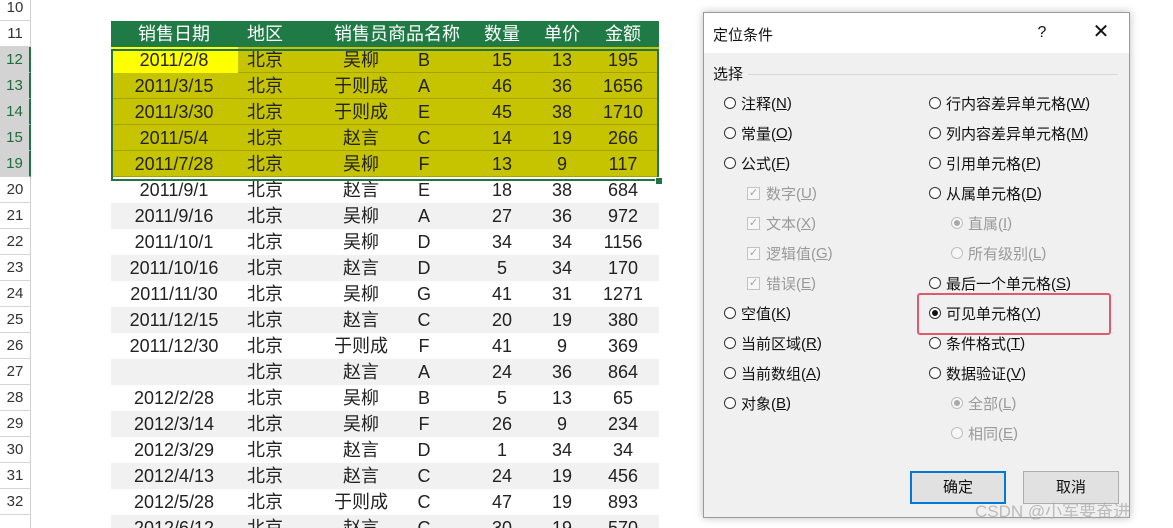  I want to click on option-objects: 对象(B), so click(757, 403).